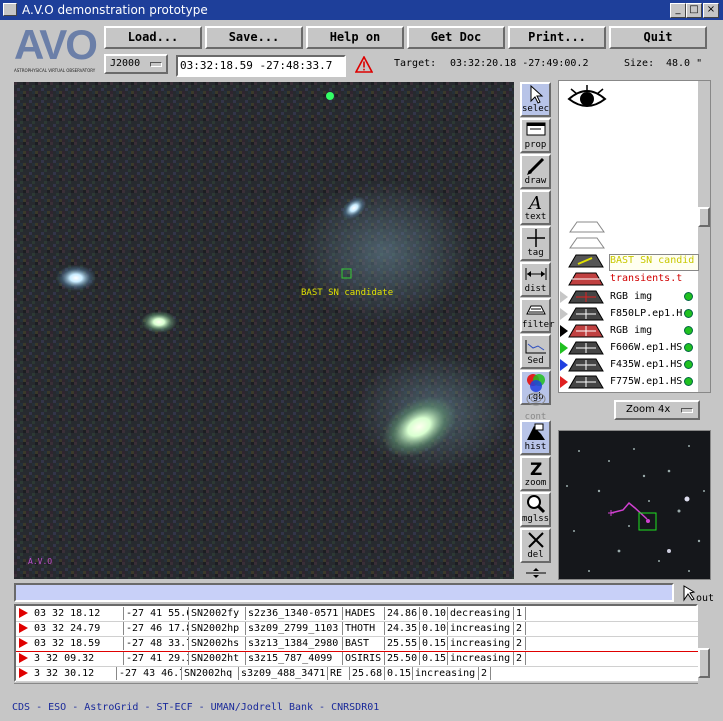 This screenshot has height=721, width=723. Describe the element at coordinates (520, 643) in the screenshot. I see `table-cell: 2` at that location.